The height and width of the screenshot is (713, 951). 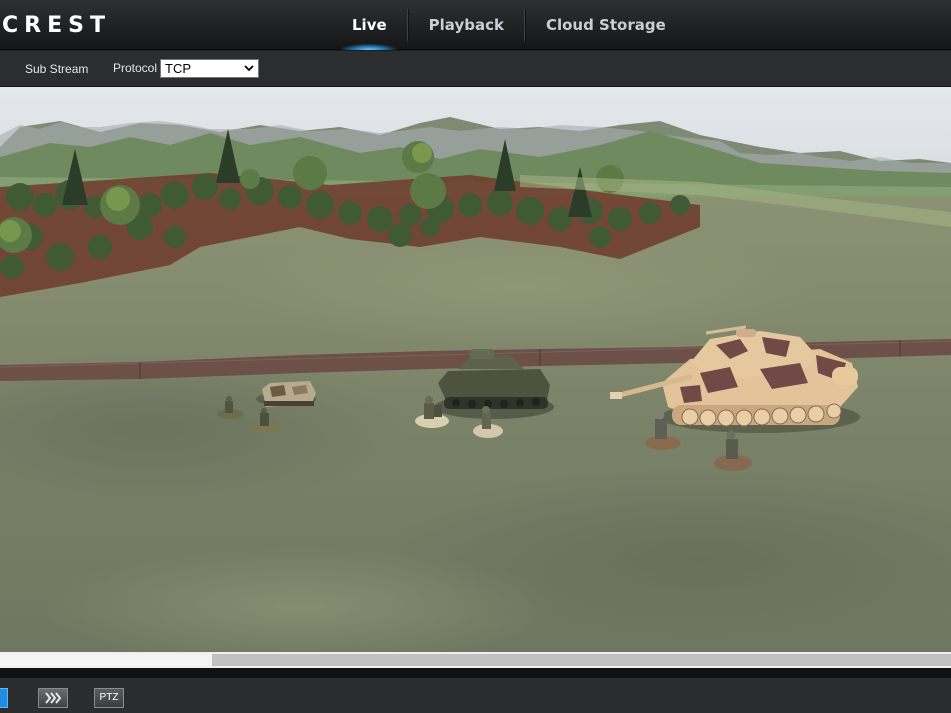 I want to click on live-toolbar: Sub Stream Protocol TCP, so click(x=475, y=69).